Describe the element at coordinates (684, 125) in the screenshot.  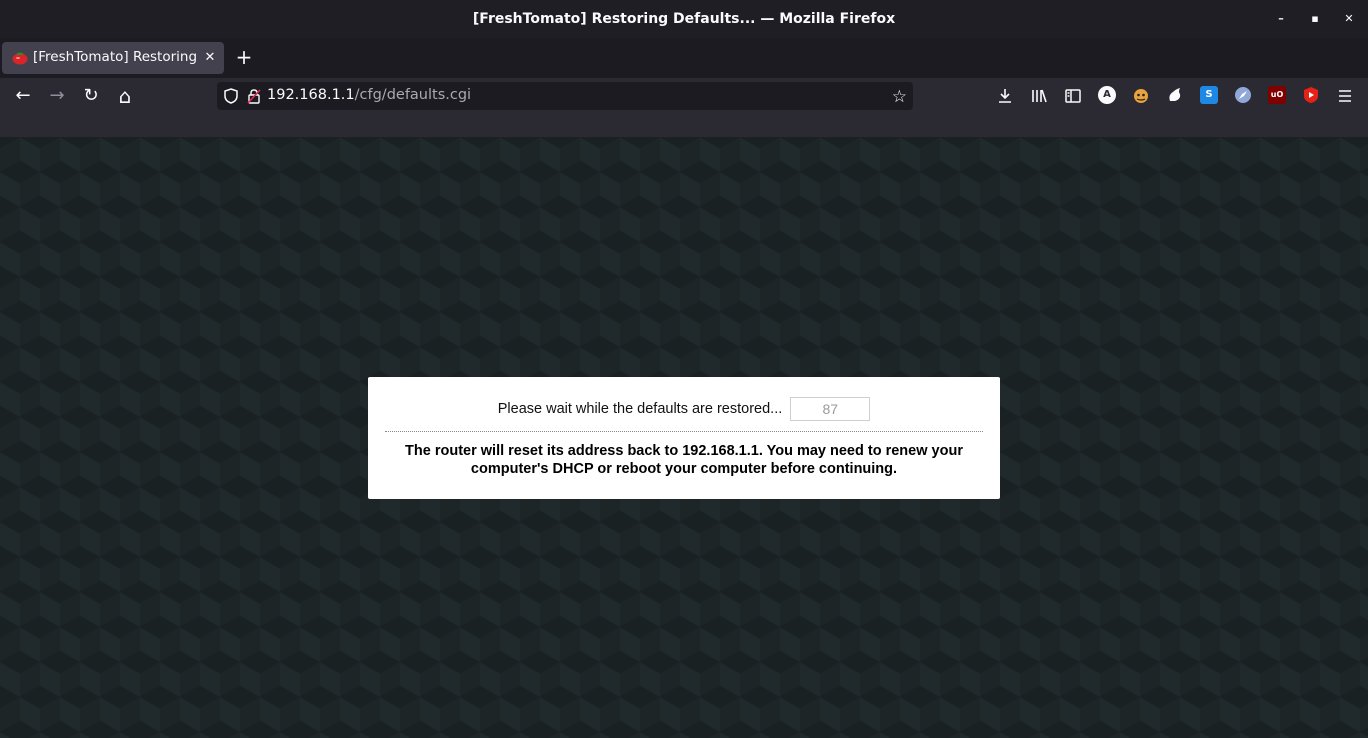
I see `toolbar-spacer` at that location.